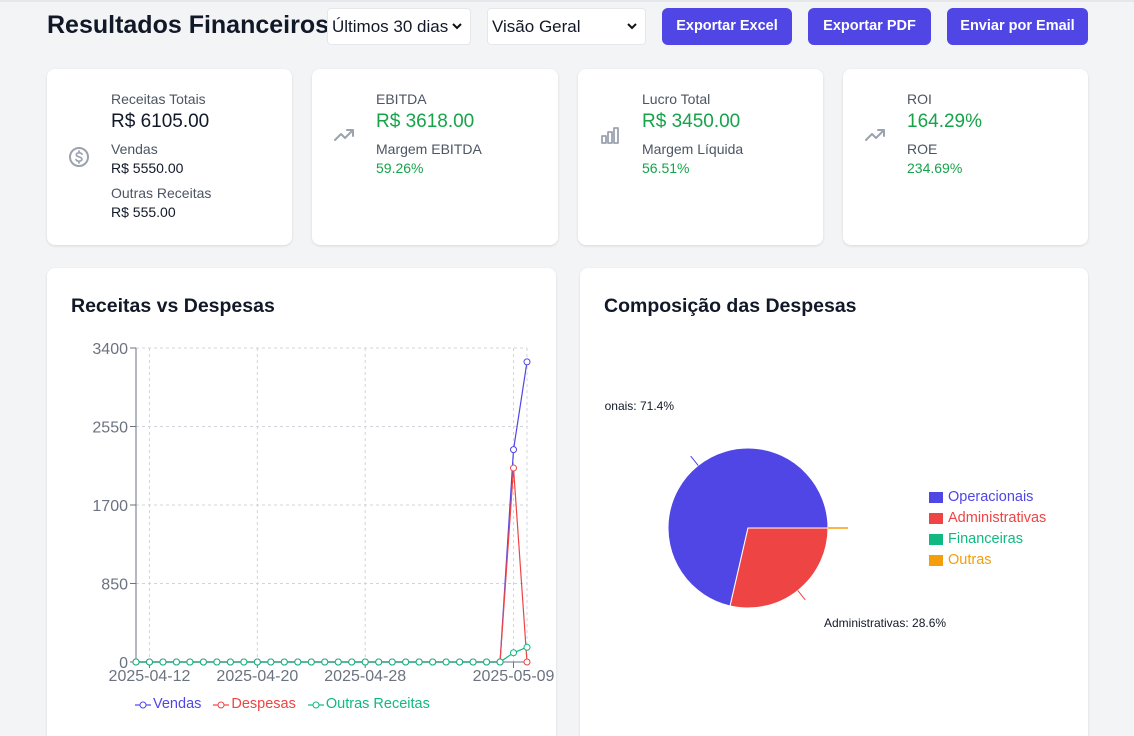 Image resolution: width=1134 pixels, height=736 pixels. What do you see at coordinates (691, 121) in the screenshot?
I see `kpi-value: R$ 3450.00` at bounding box center [691, 121].